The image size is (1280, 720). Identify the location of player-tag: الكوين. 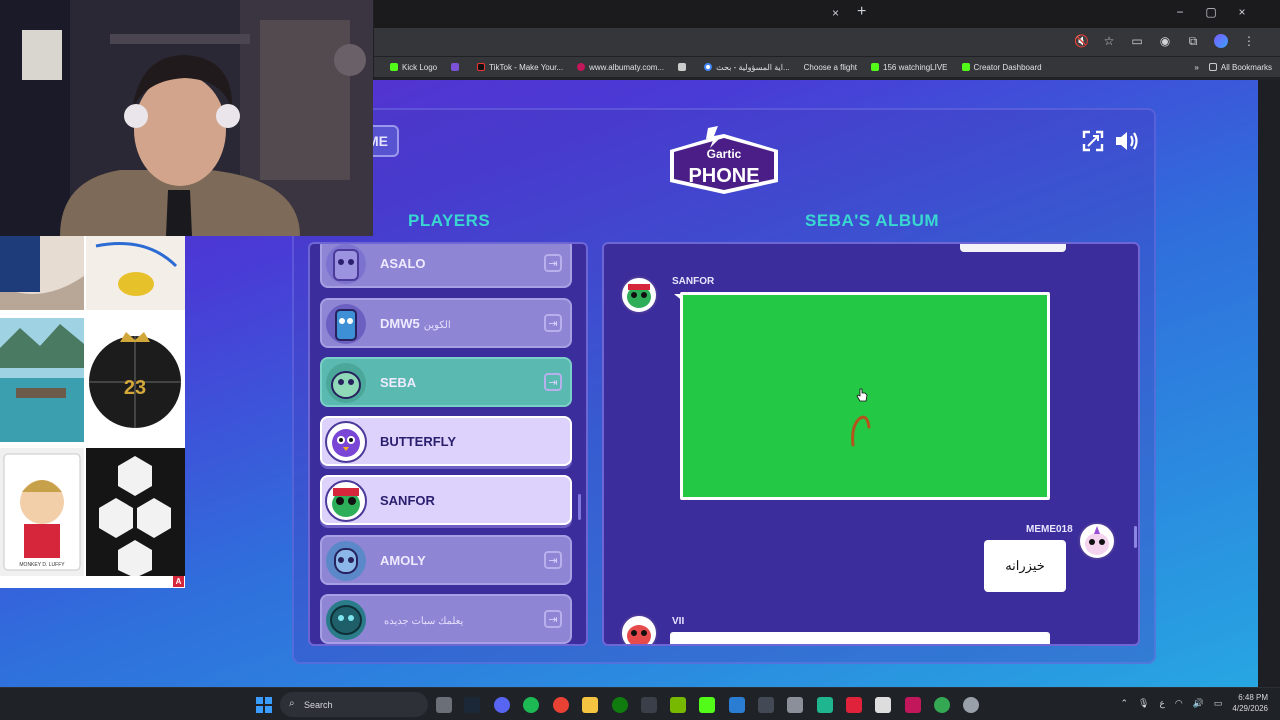
(437, 325).